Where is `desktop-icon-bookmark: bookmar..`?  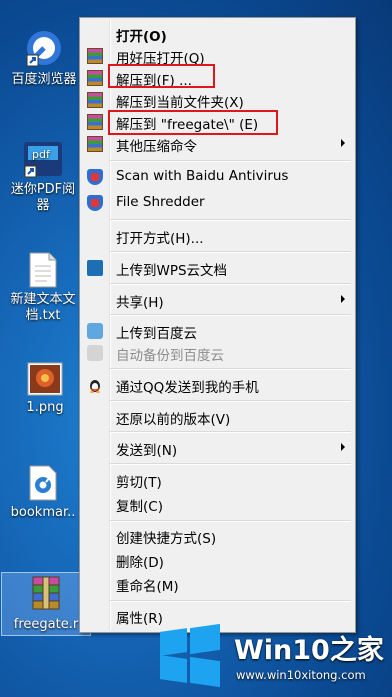
desktop-icon-bookmark: bookmar.. is located at coordinates (43, 493).